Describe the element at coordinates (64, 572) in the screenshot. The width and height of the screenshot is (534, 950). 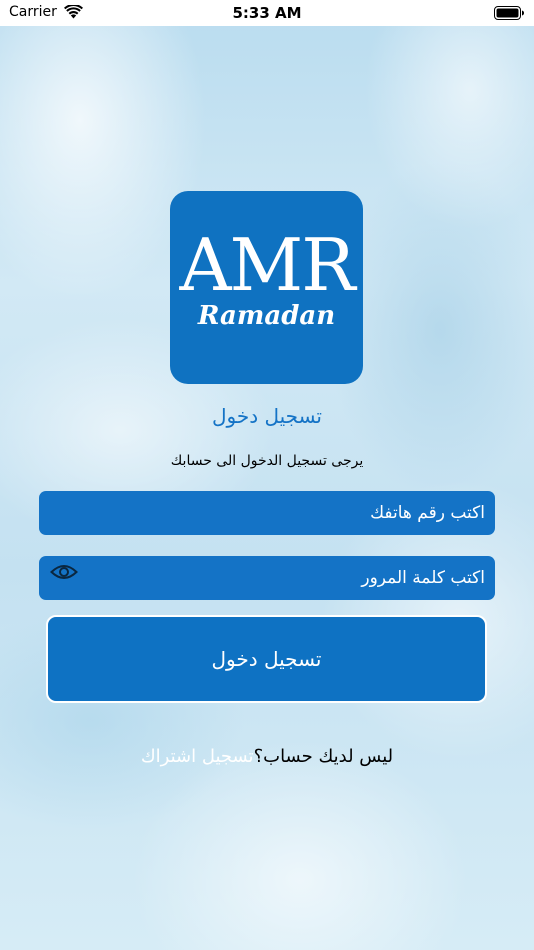
I see `eye-icon` at that location.